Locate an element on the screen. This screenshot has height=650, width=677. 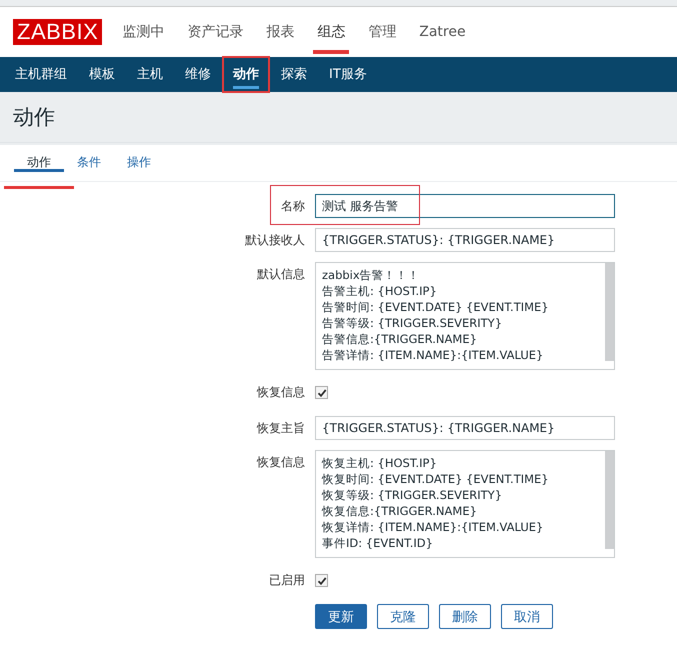
message-line: 恢复等级: {TRIGGER.SEVERITY} is located at coordinates (413, 495).